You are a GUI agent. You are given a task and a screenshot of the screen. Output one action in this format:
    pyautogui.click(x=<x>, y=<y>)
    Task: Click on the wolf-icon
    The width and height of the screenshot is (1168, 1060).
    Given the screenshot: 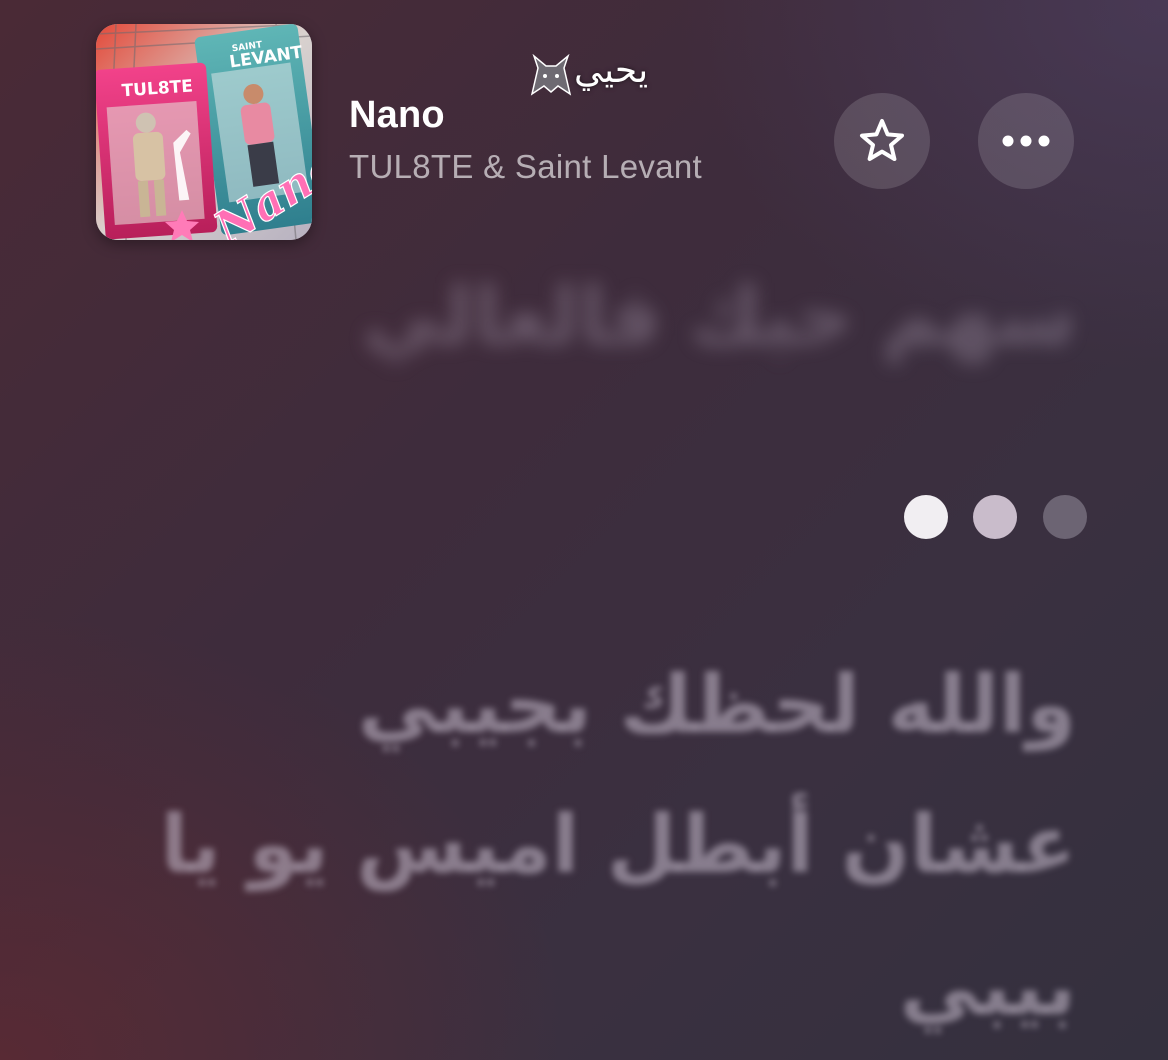 What is the action you would take?
    pyautogui.click(x=551, y=75)
    